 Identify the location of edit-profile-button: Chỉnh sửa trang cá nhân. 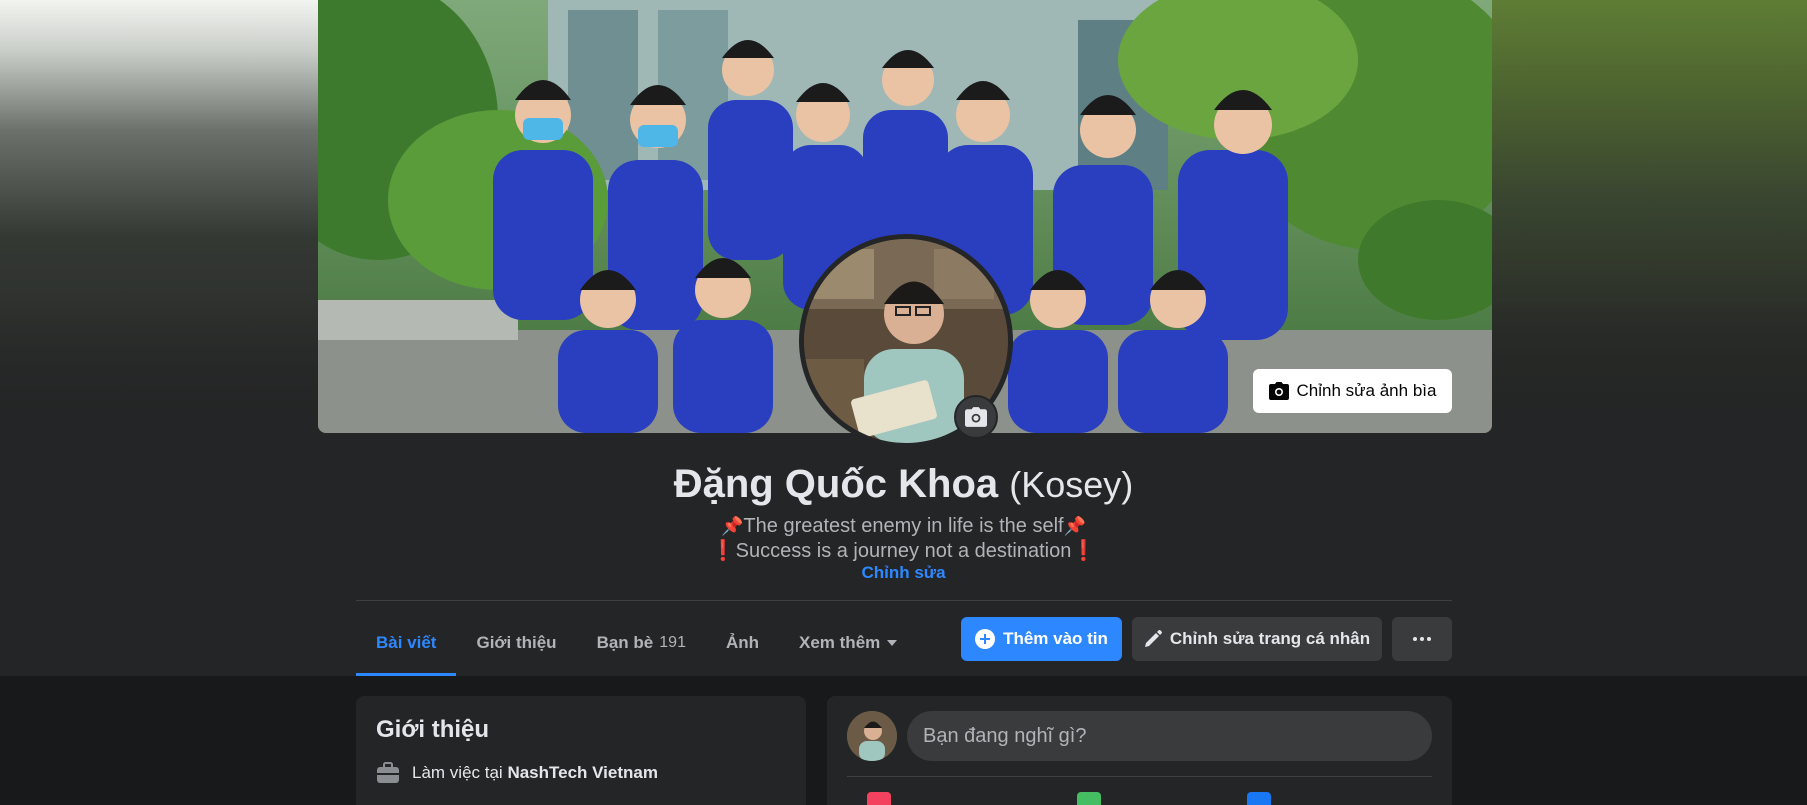
(1257, 639).